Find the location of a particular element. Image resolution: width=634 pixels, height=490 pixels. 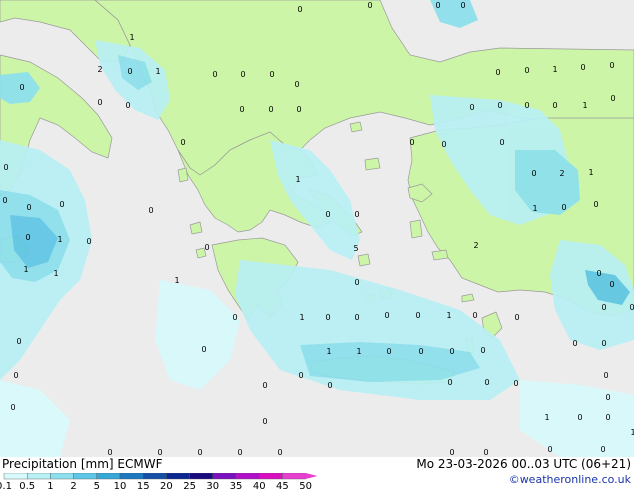

colorbar-tick-label: 30 is located at coordinates (212, 485).